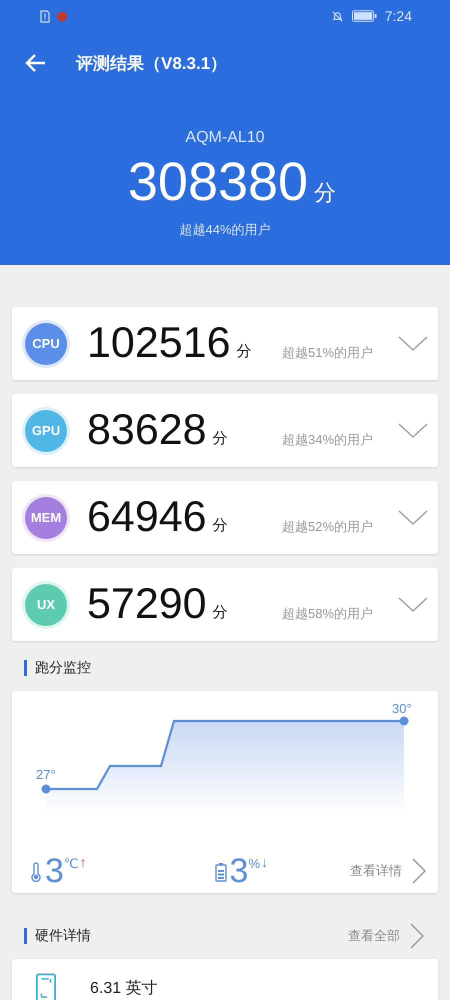  What do you see at coordinates (147, 430) in the screenshot?
I see `category-score: 83628` at bounding box center [147, 430].